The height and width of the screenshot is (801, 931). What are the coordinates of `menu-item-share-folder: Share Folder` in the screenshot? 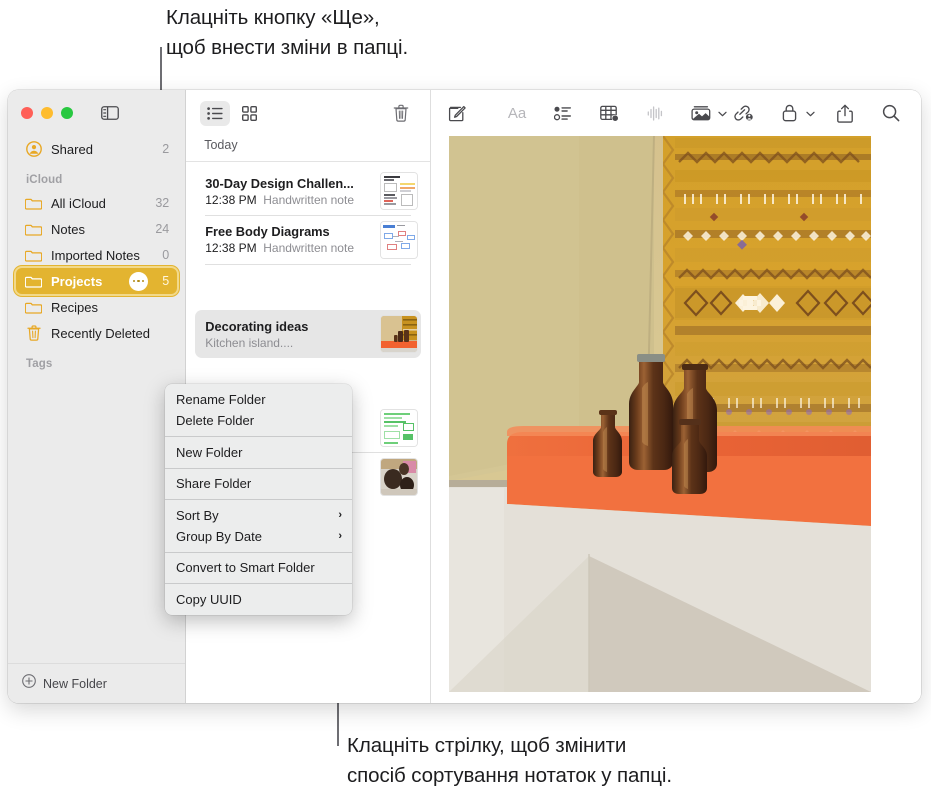 It's located at (258, 483).